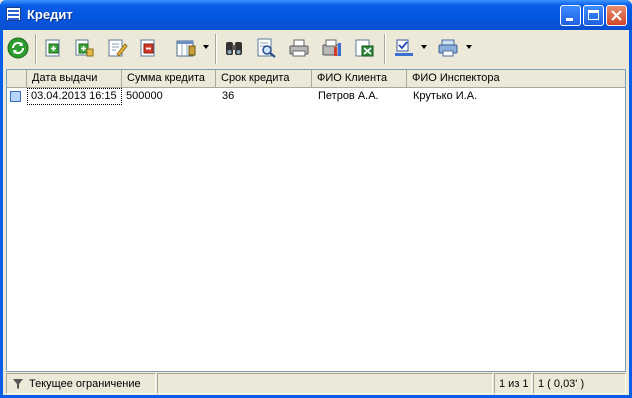 This screenshot has width=632, height=398. I want to click on column-header-client: ФИО Клиента, so click(359, 78).